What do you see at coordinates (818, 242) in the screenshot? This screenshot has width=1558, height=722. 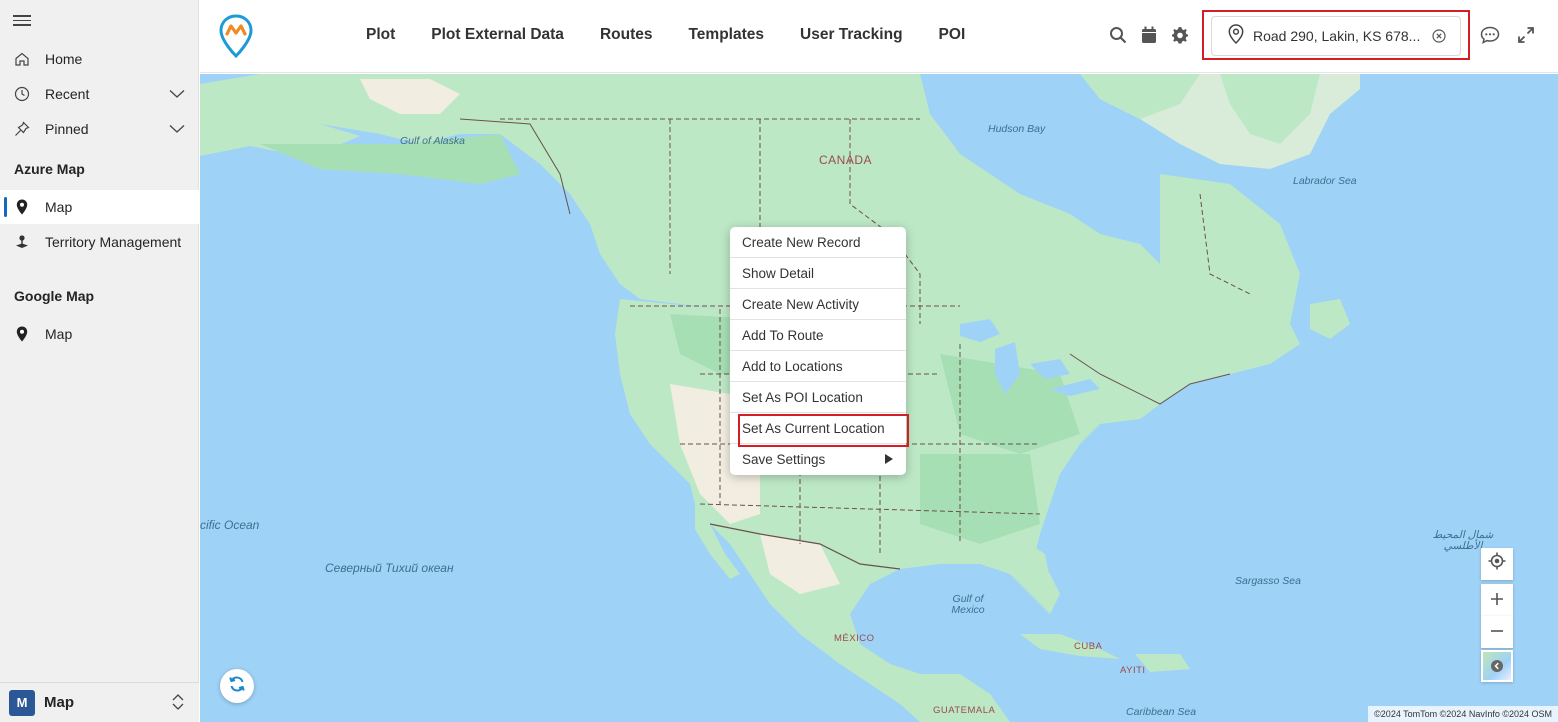 I see `context-item-create-new-record: Create New Record` at bounding box center [818, 242].